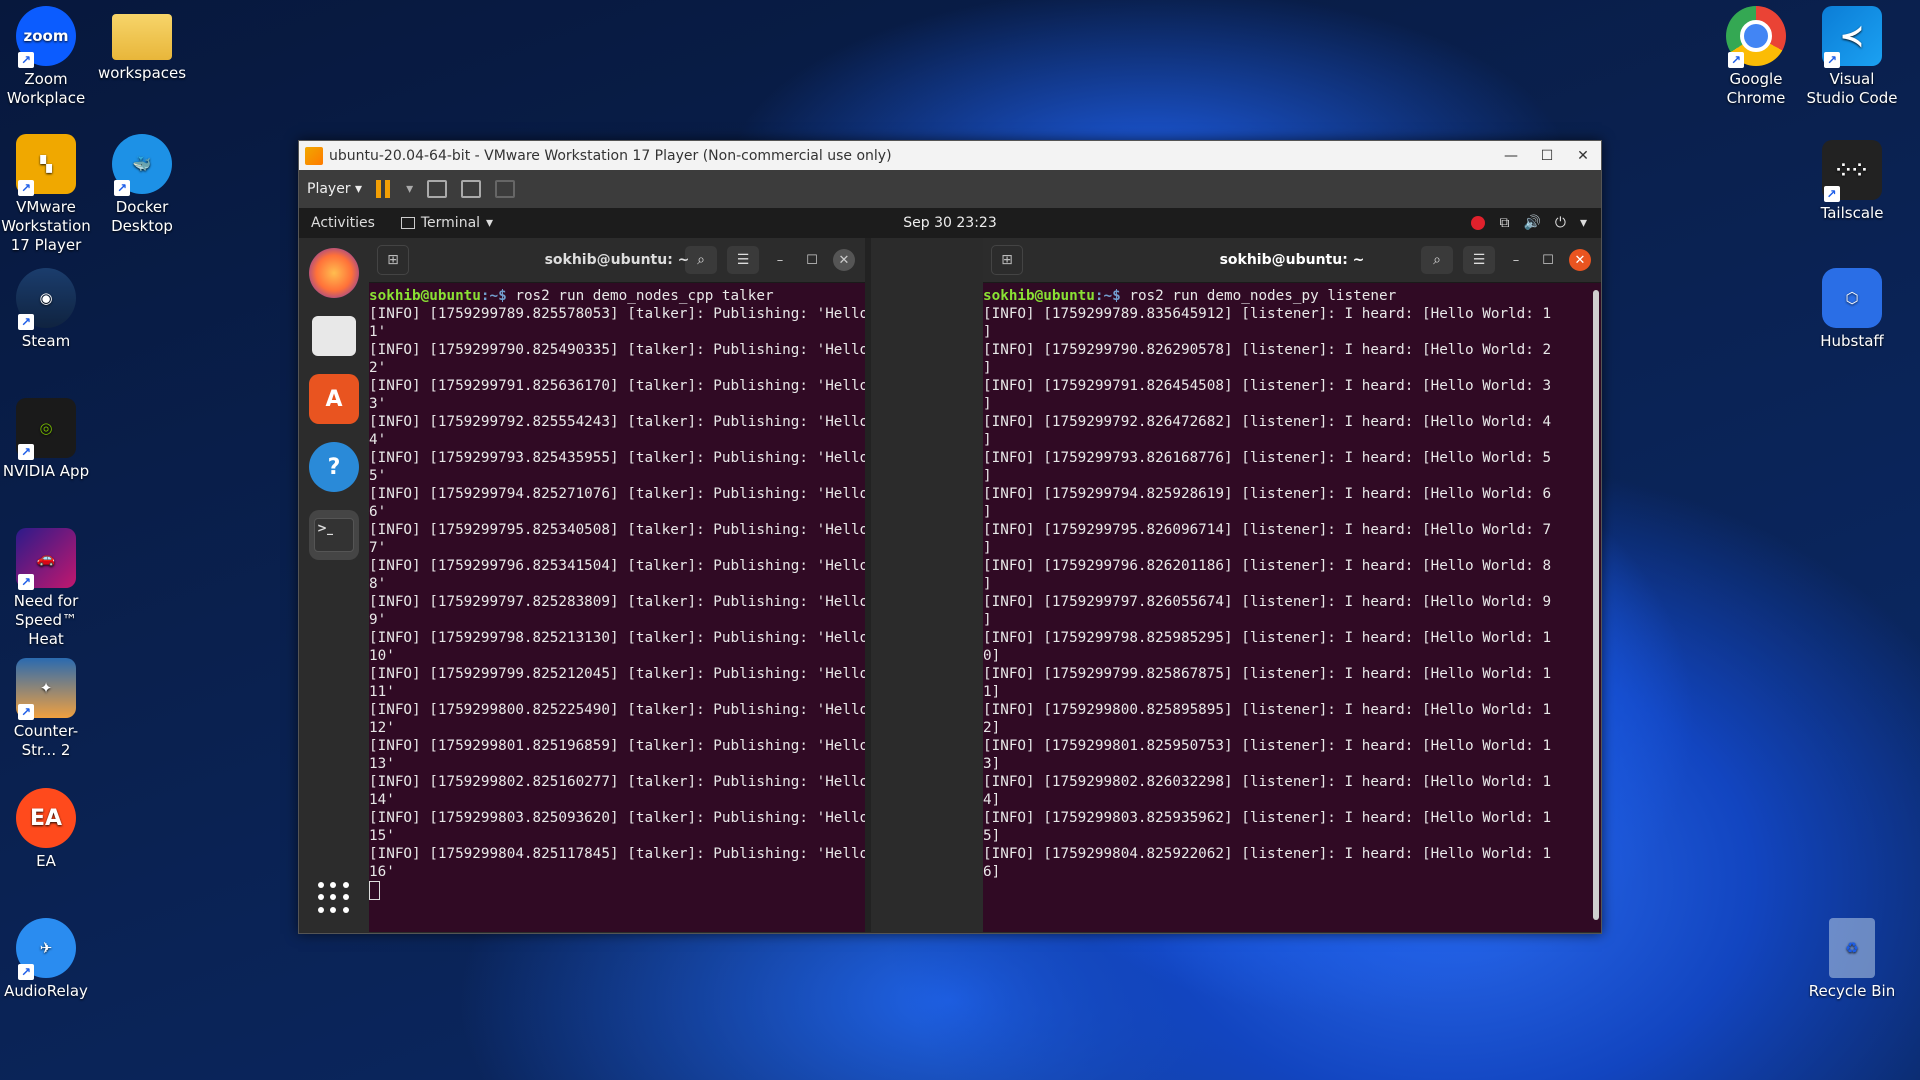 Image resolution: width=1920 pixels, height=1080 pixels. I want to click on show-applications-icon, so click(334, 898).